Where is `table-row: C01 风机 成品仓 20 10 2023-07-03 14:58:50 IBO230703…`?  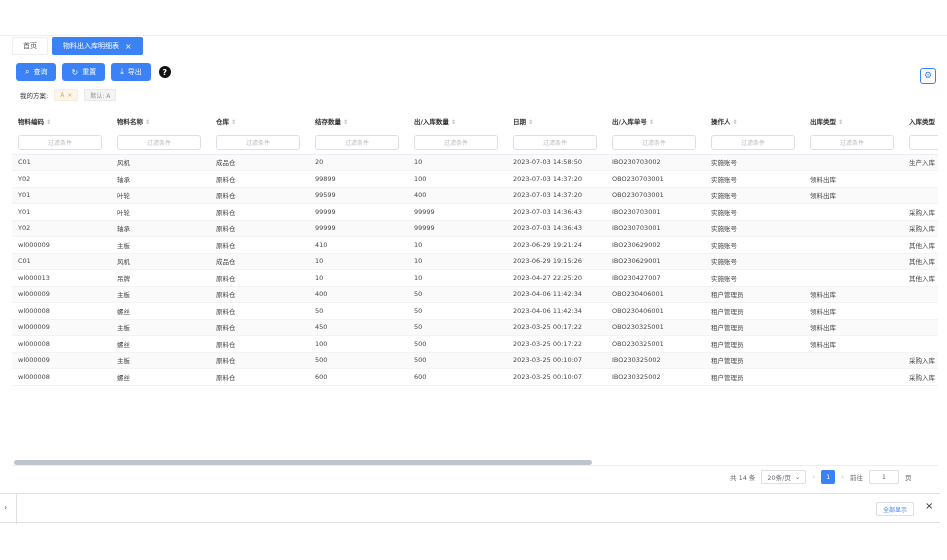
table-row: C01 风机 成品仓 20 10 2023-07-03 14:58:50 IBO230703… is located at coordinates (475, 162).